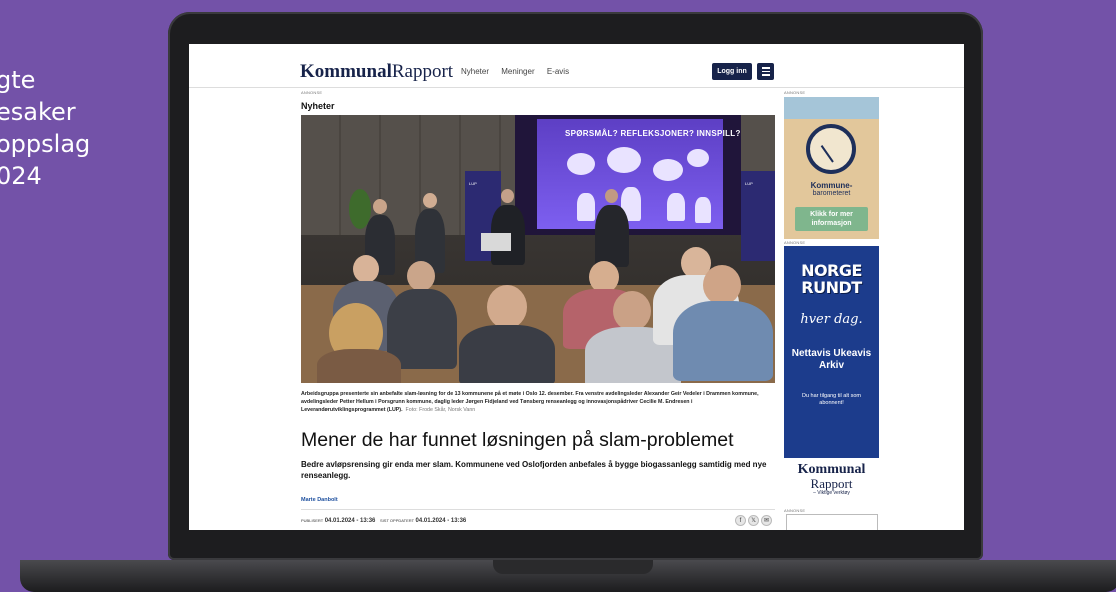 The width and height of the screenshot is (1116, 592). Describe the element at coordinates (475, 71) in the screenshot. I see `nav-item-nyheter: Nyheter` at that location.